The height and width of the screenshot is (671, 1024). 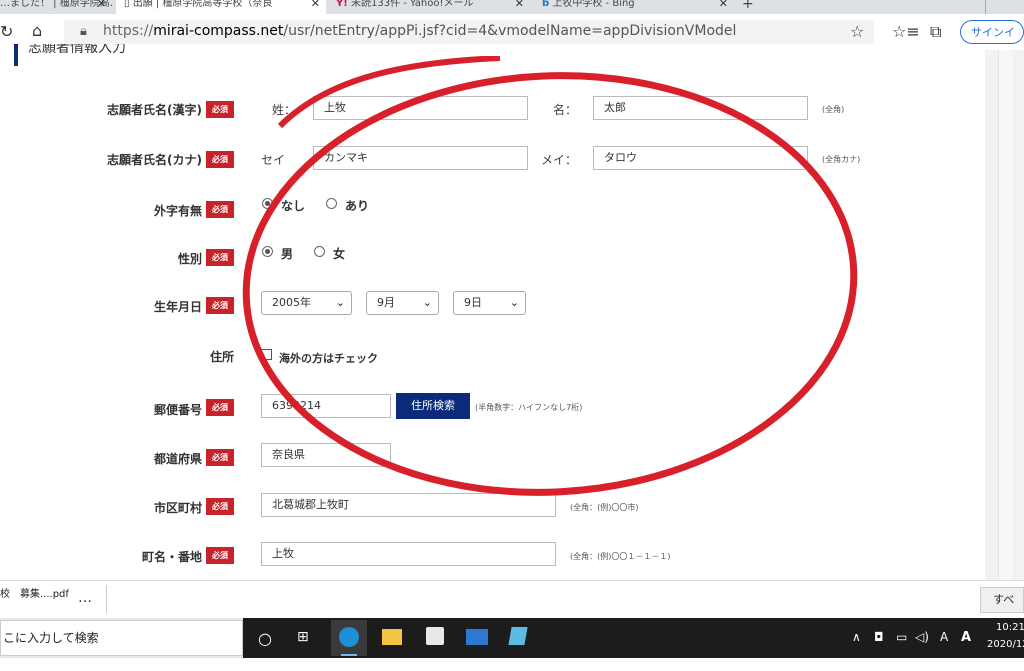 I want to click on meet-now-icon: ◘, so click(x=879, y=637).